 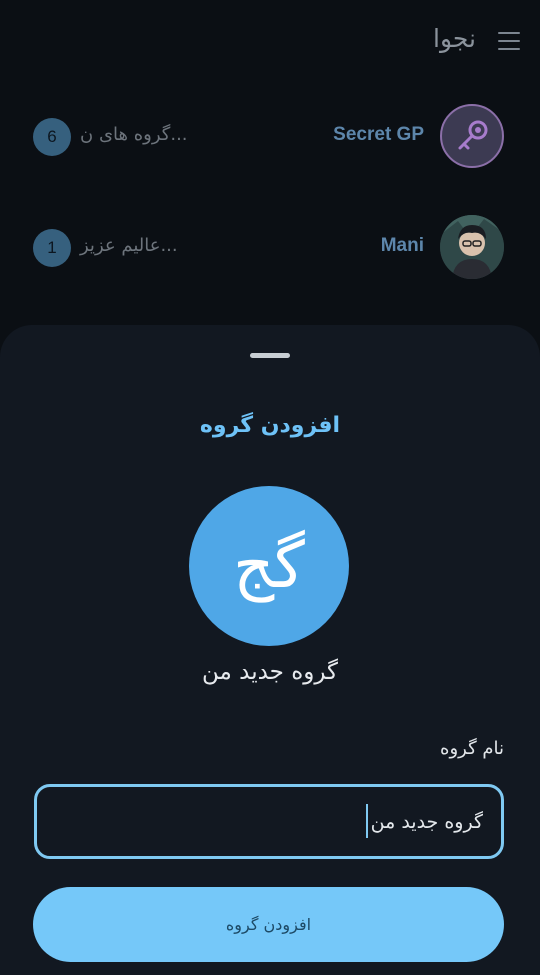 I want to click on chat-list-item: Secret GP ...گروه های ن 6, so click(x=270, y=136).